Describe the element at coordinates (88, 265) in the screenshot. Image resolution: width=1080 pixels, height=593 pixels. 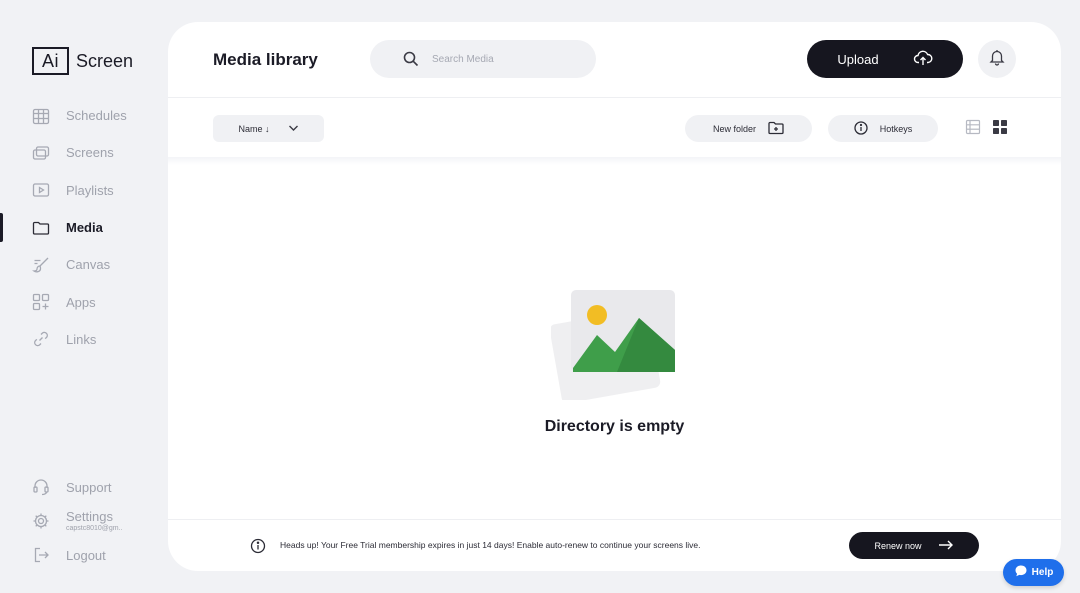
I see `sidebar-item-label: Canvas` at that location.